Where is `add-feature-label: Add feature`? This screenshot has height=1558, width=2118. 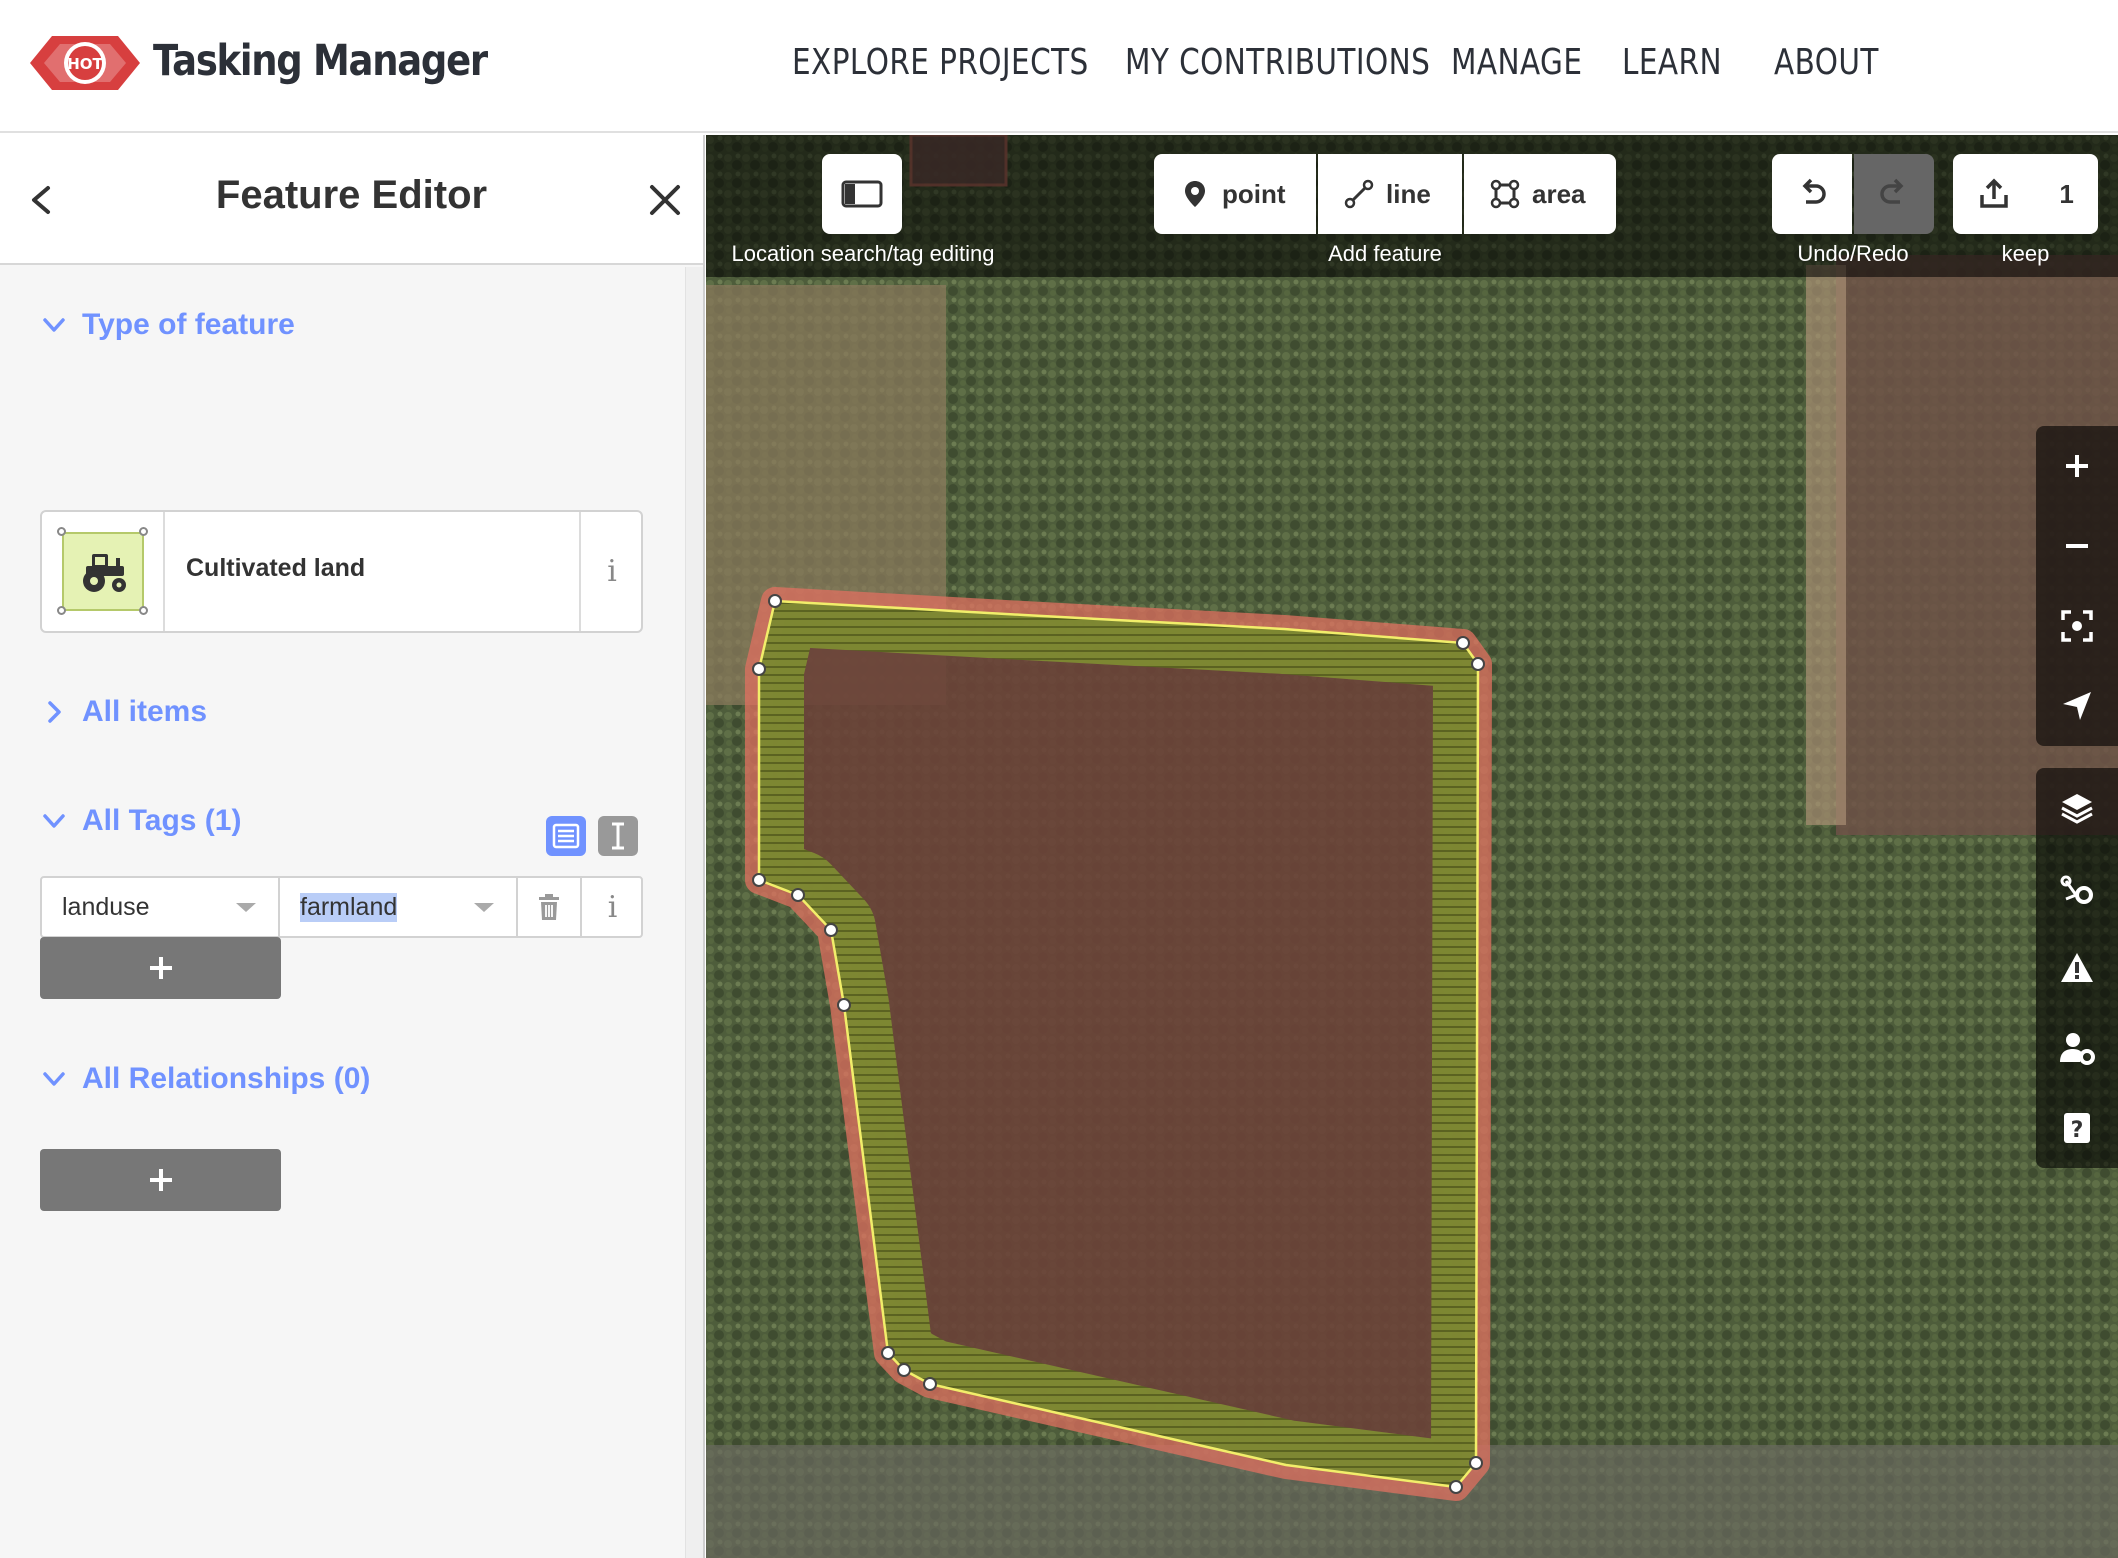
add-feature-label: Add feature is located at coordinates (1385, 253).